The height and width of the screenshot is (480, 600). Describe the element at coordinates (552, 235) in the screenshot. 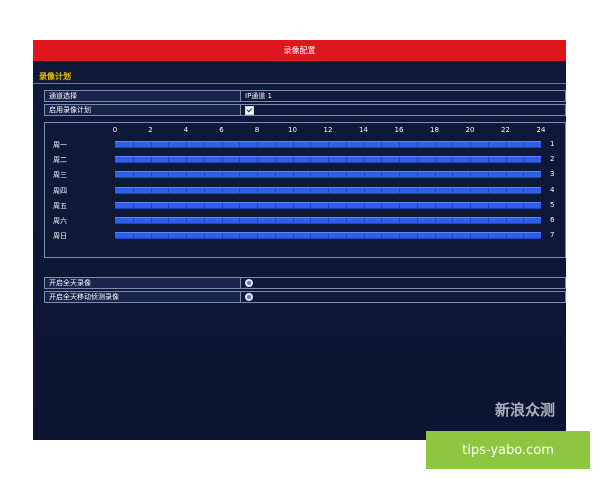

I see `day-number: 7` at that location.